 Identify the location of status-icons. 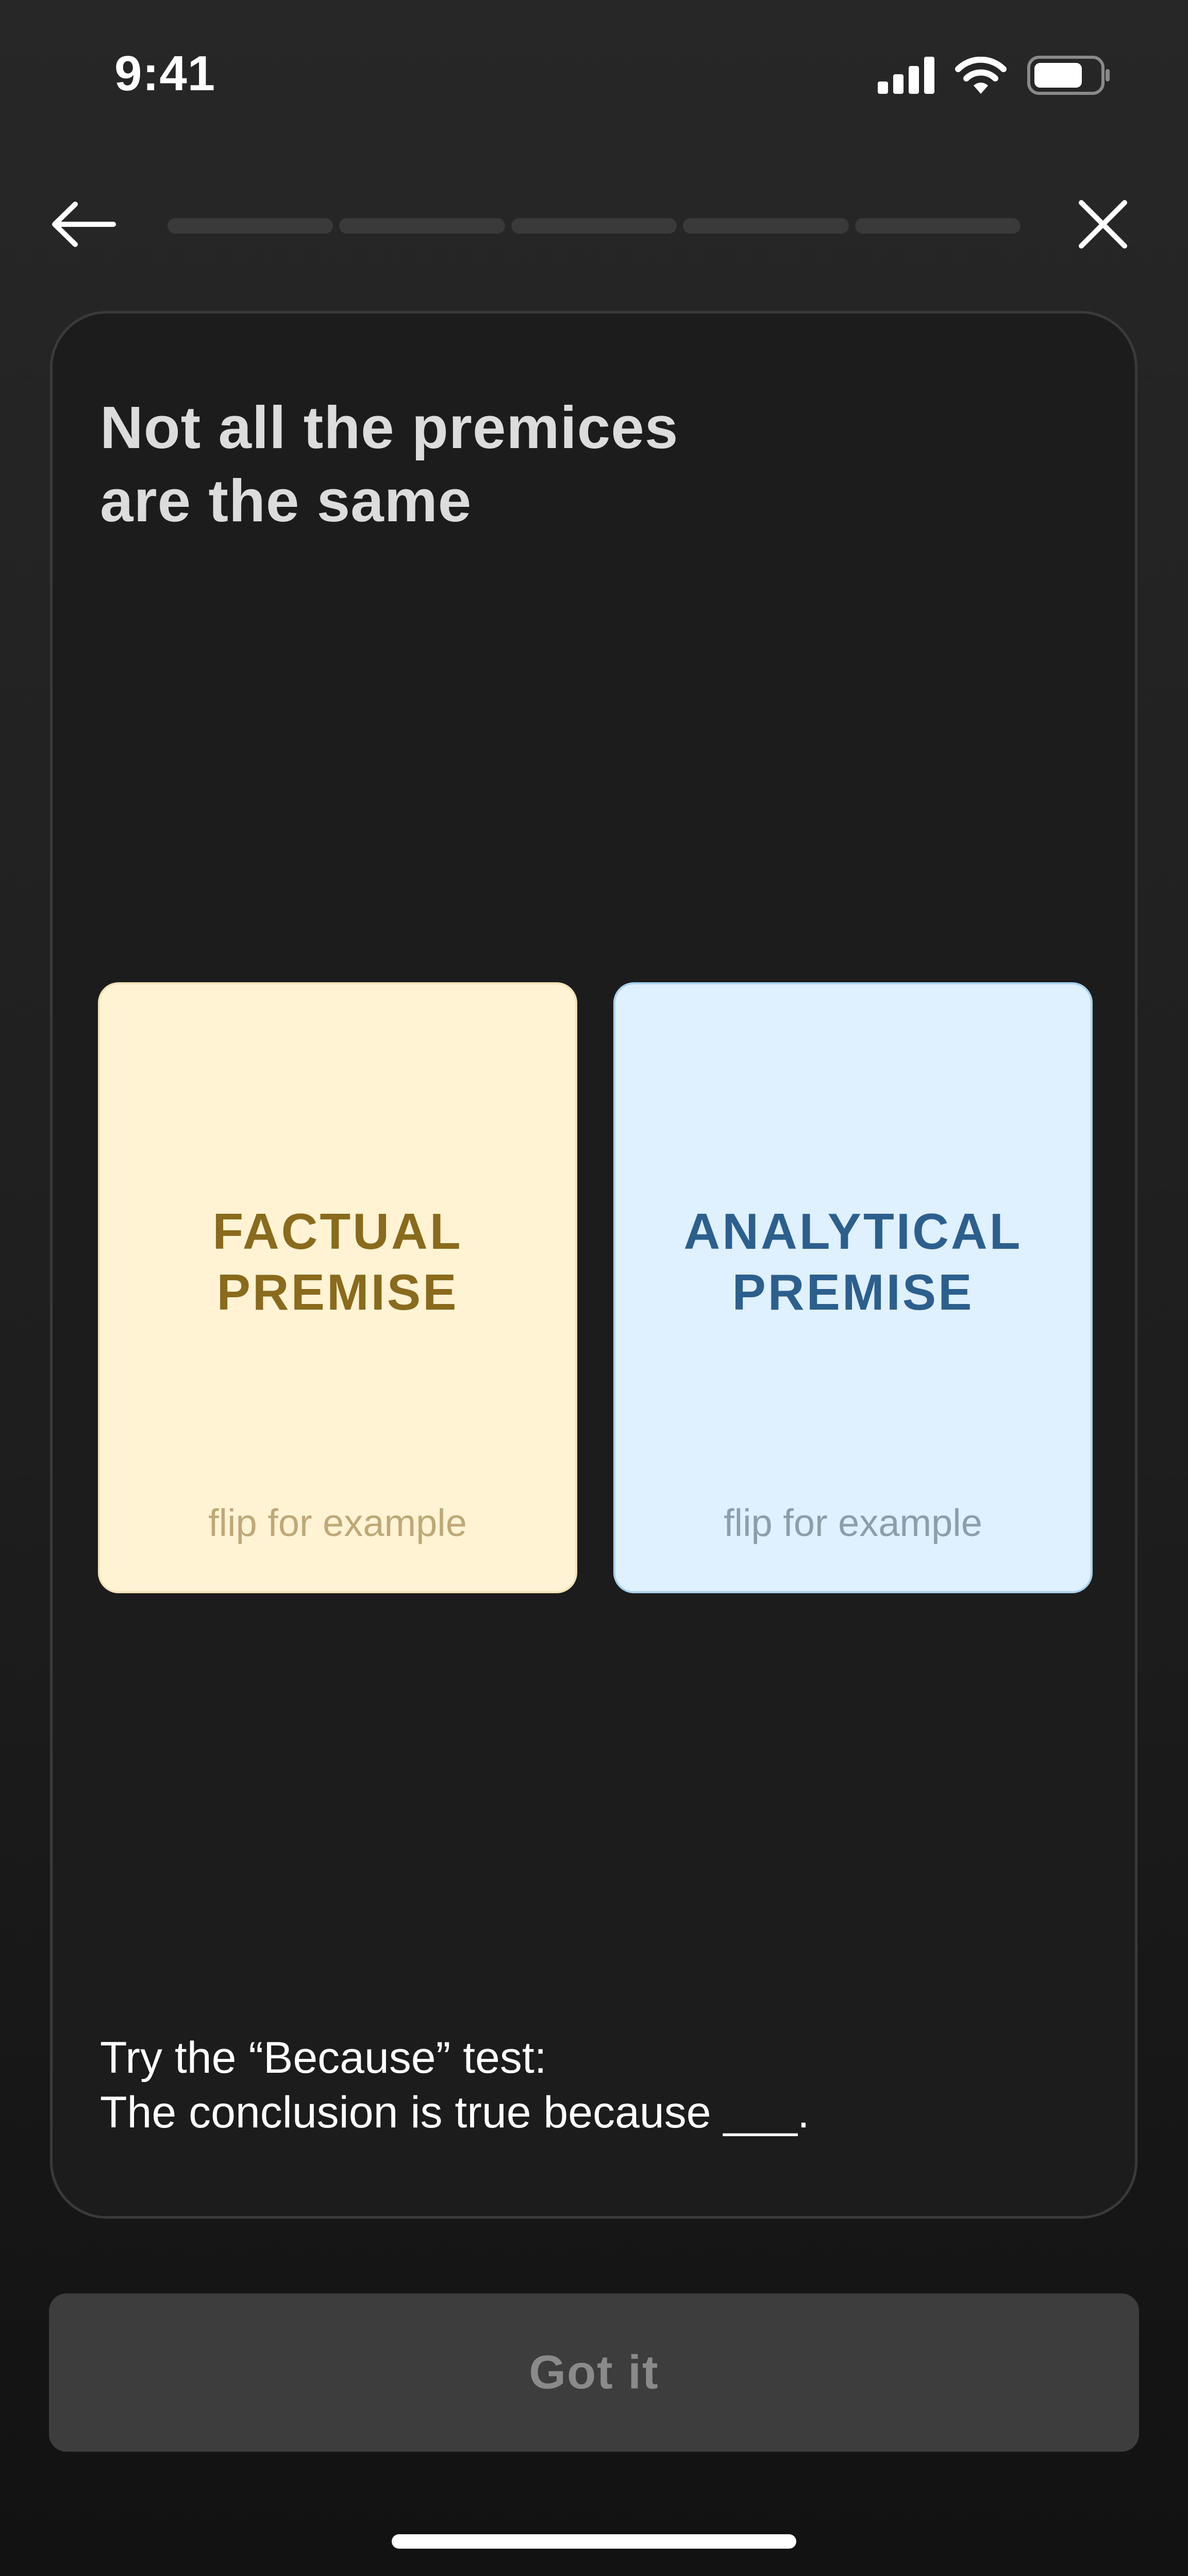
(995, 75).